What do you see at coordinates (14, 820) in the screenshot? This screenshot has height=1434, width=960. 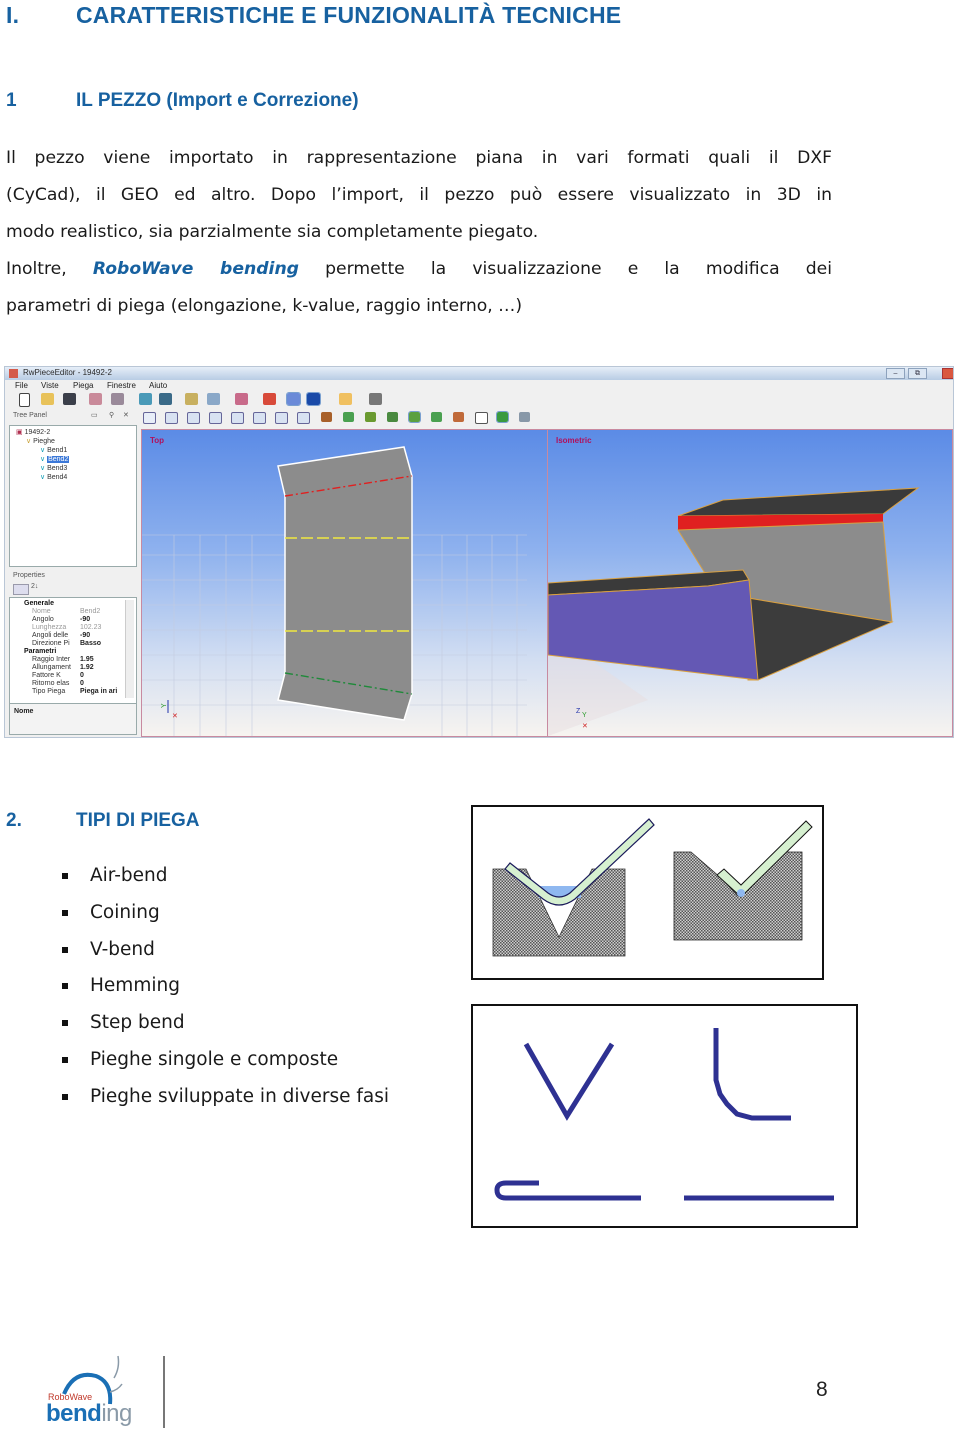 I see `section2-number: 2.` at bounding box center [14, 820].